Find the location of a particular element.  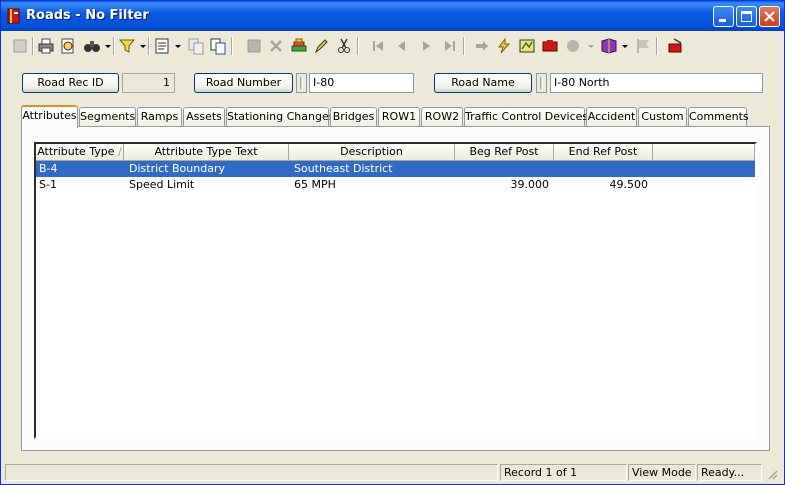

delete-button is located at coordinates (276, 46).